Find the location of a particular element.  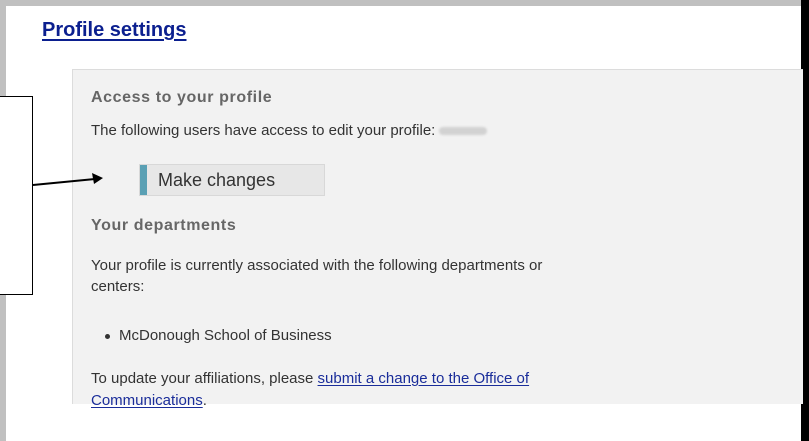

annotation-callout-box is located at coordinates (16, 195).